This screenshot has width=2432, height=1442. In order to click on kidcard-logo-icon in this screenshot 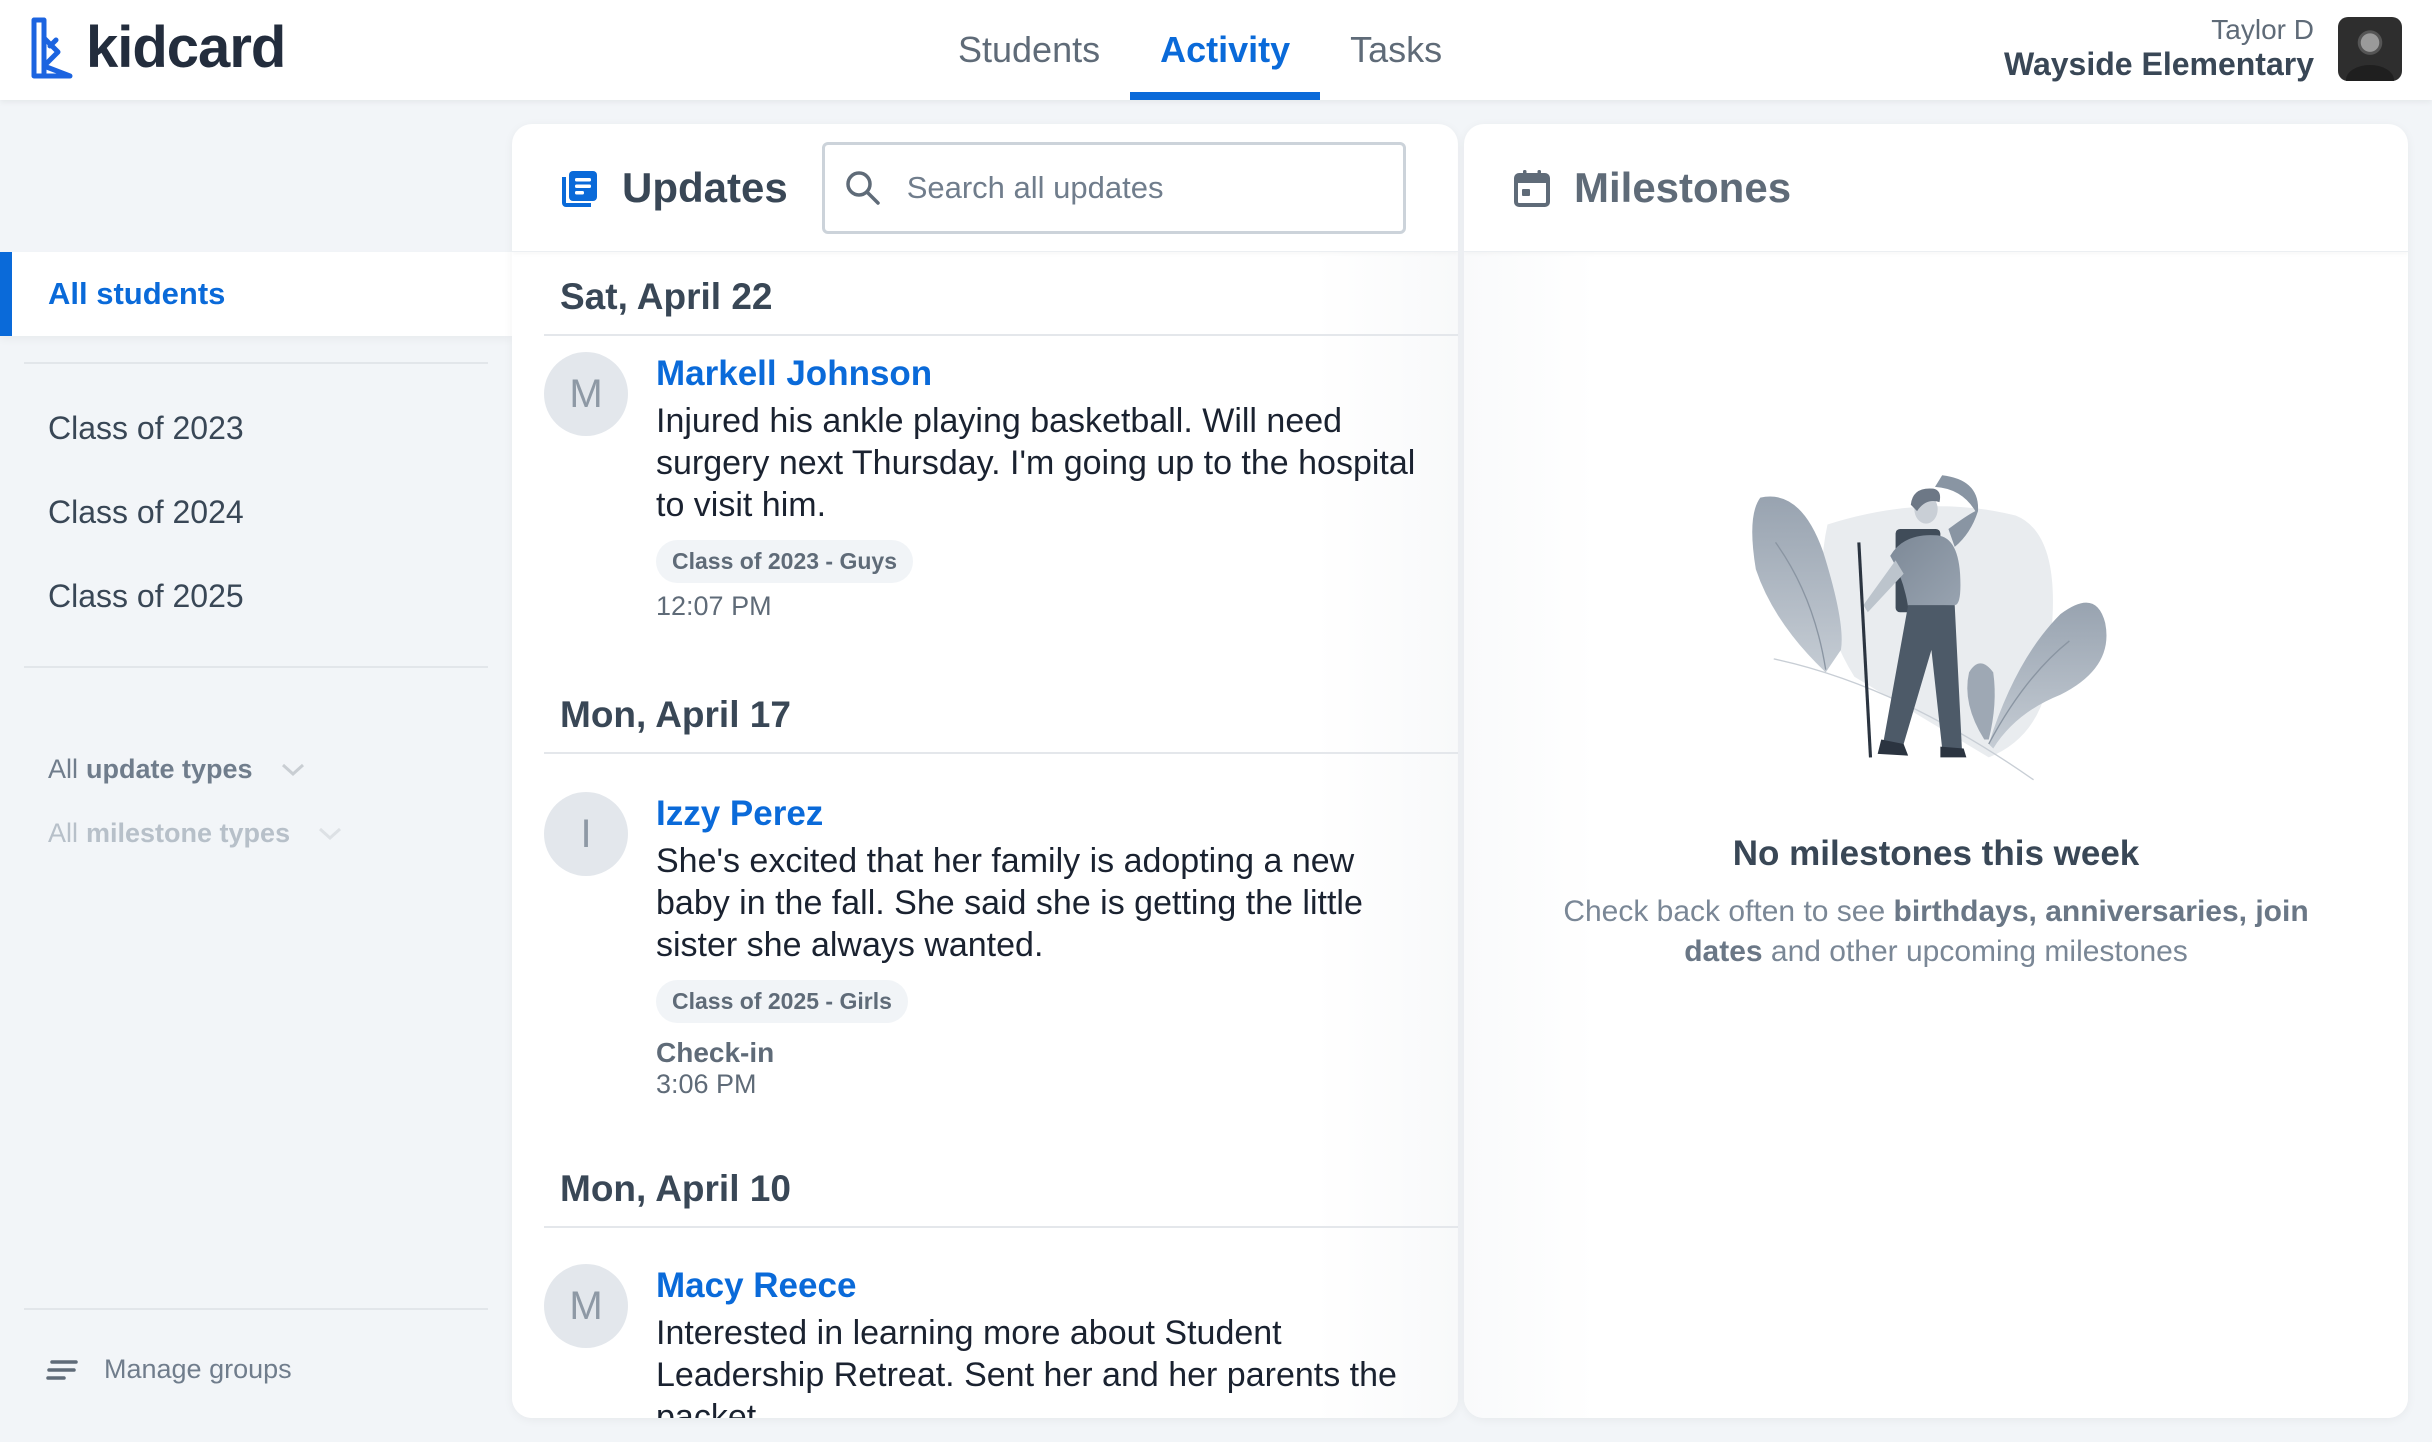, I will do `click(52, 47)`.